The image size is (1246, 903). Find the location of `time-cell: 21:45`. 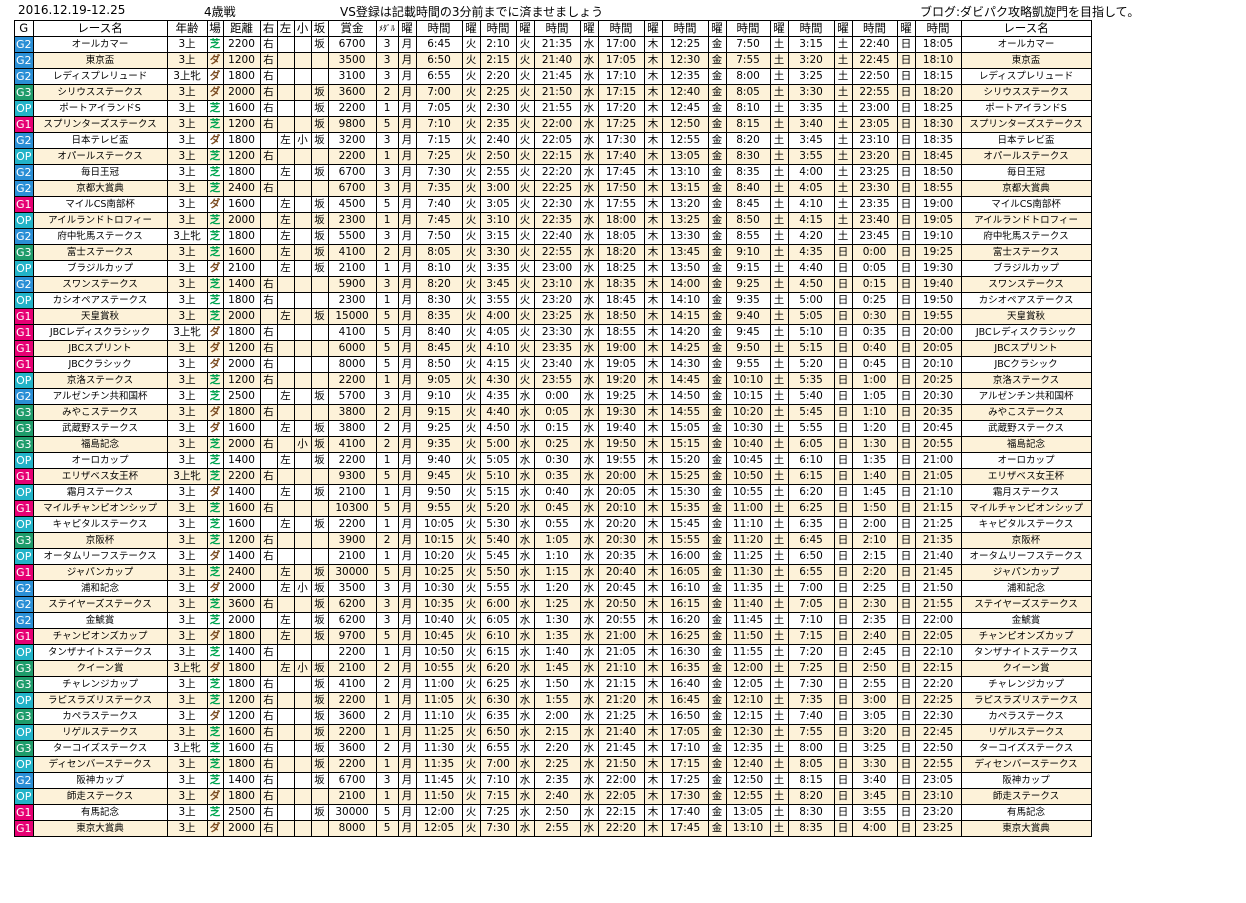

time-cell: 21:45 is located at coordinates (557, 76).